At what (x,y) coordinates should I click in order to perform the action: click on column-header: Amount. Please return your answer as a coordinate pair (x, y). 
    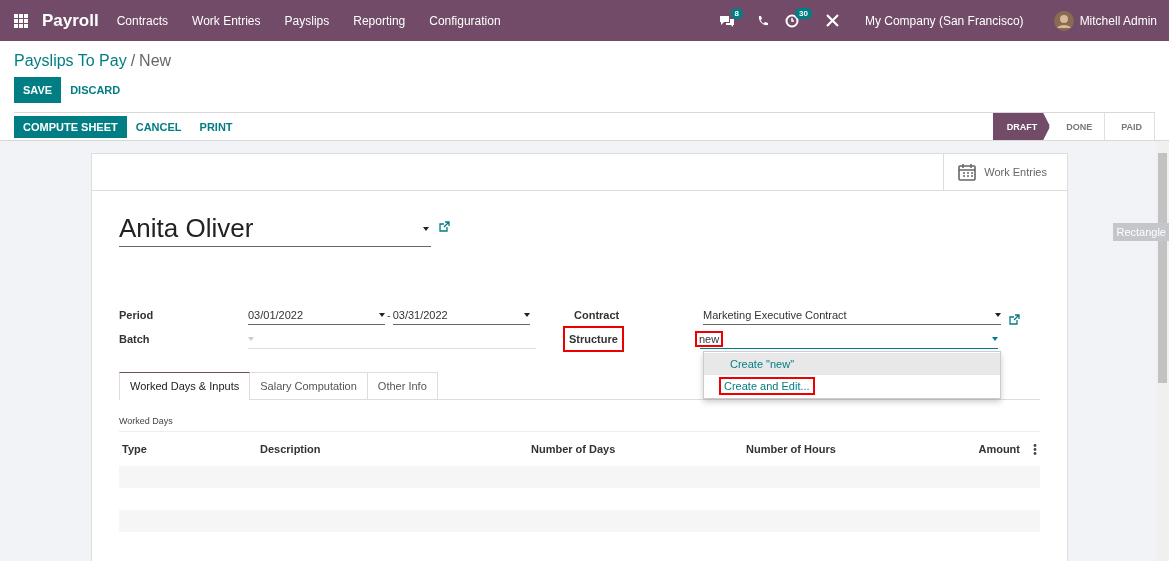
    Looking at the image, I should click on (985, 449).